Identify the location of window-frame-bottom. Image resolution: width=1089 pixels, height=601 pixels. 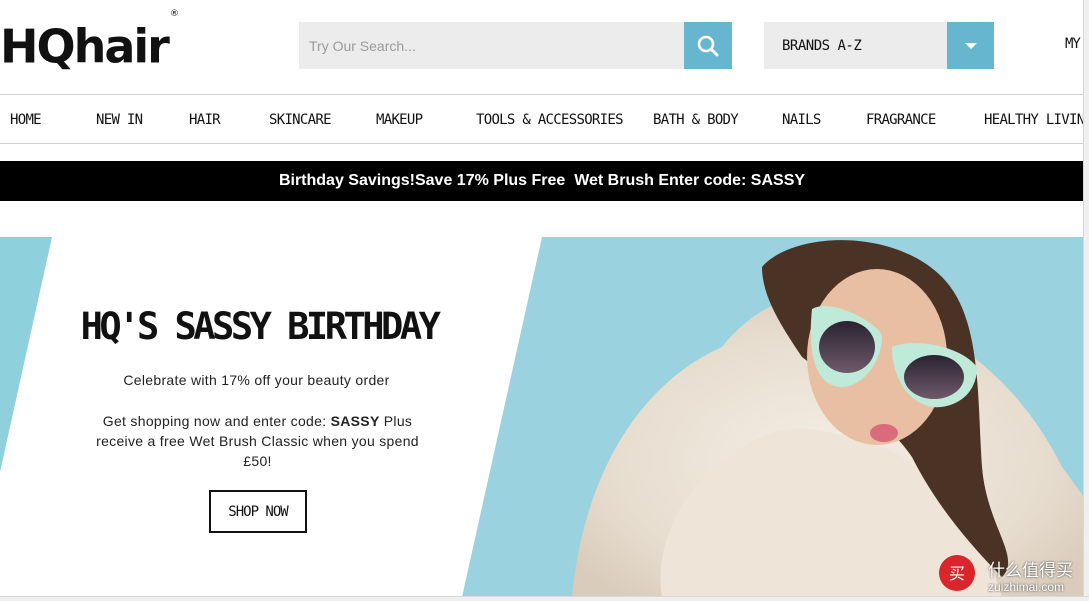
(544, 598).